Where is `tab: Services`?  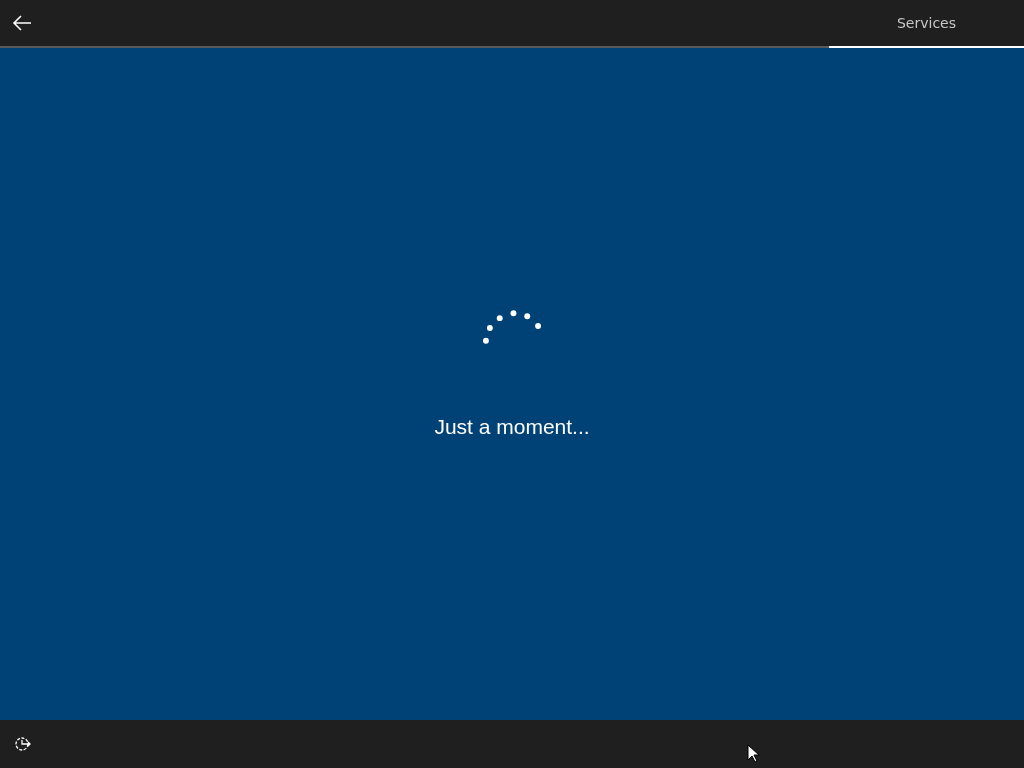 tab: Services is located at coordinates (926, 24).